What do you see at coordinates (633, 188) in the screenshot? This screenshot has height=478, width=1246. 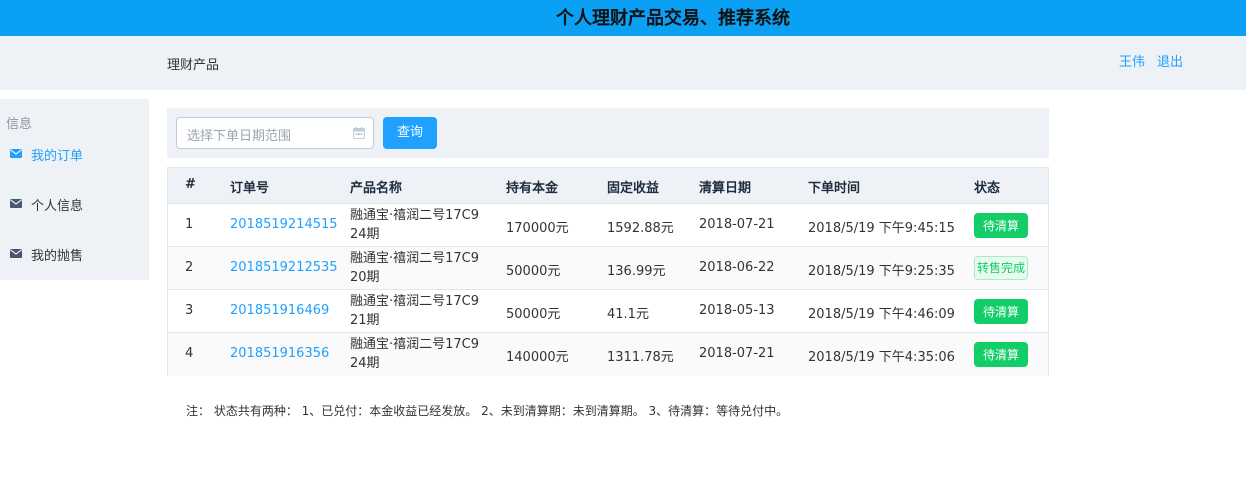 I see `column-header-income: 固定收益` at bounding box center [633, 188].